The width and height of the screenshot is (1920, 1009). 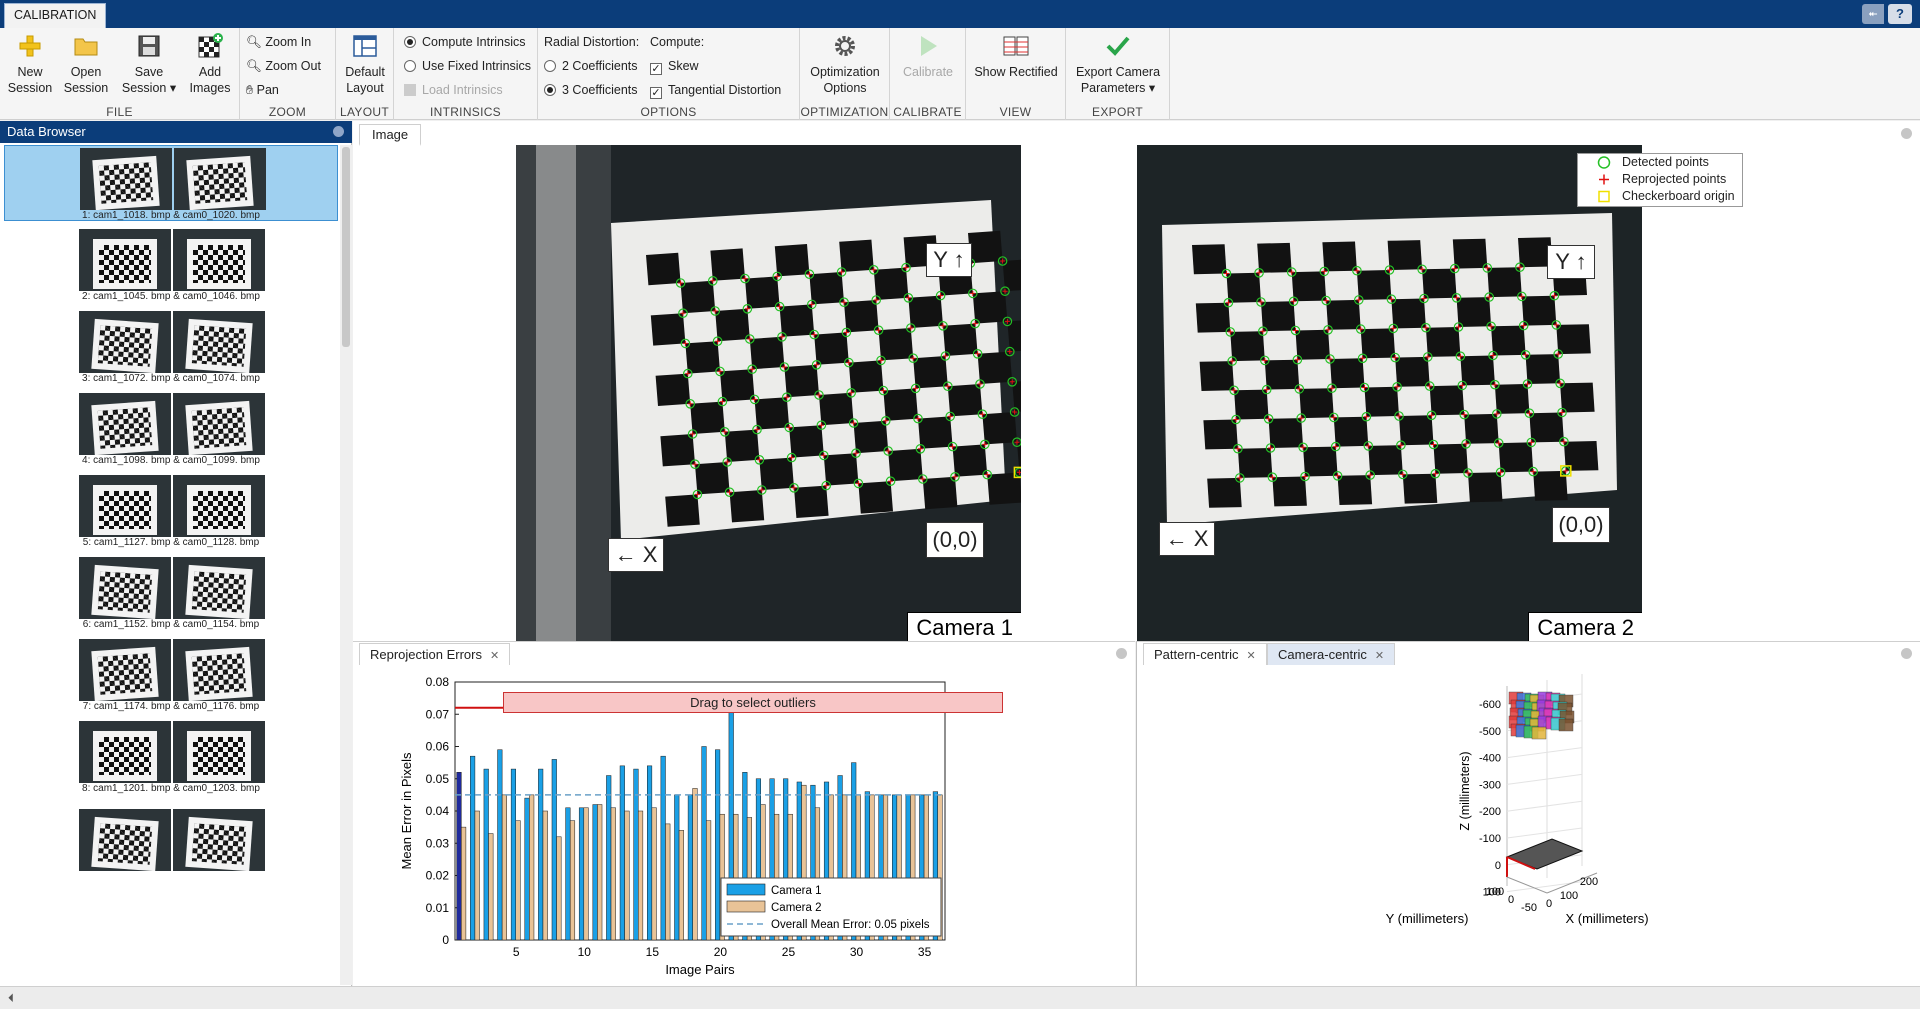 I want to click on pan-button: ✋︎ Pan, so click(x=262, y=90).